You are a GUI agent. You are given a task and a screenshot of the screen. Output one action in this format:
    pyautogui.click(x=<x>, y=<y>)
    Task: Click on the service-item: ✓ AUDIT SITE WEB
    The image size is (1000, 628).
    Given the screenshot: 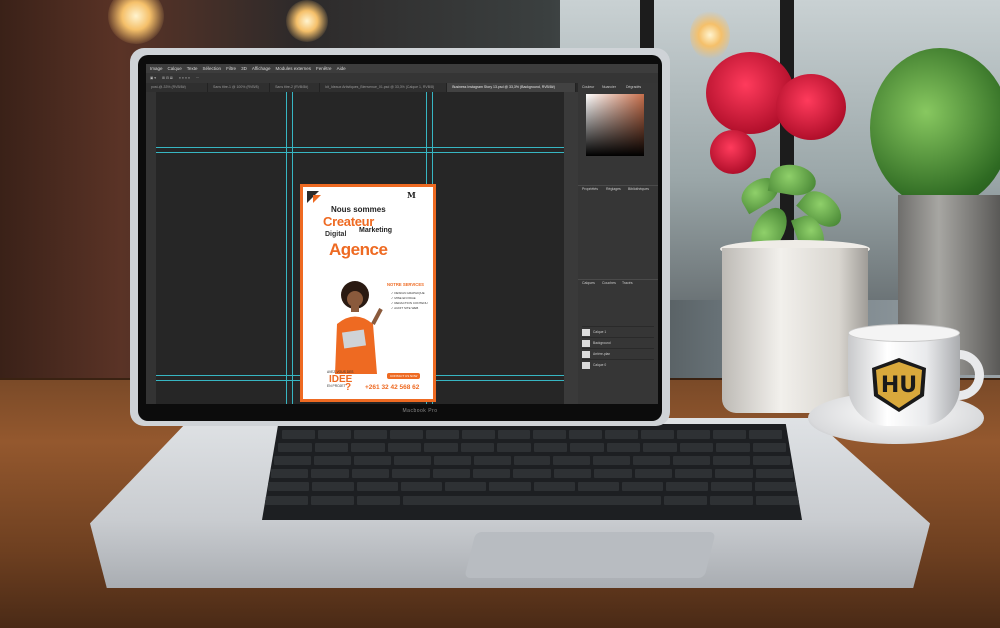 What is the action you would take?
    pyautogui.click(x=405, y=308)
    